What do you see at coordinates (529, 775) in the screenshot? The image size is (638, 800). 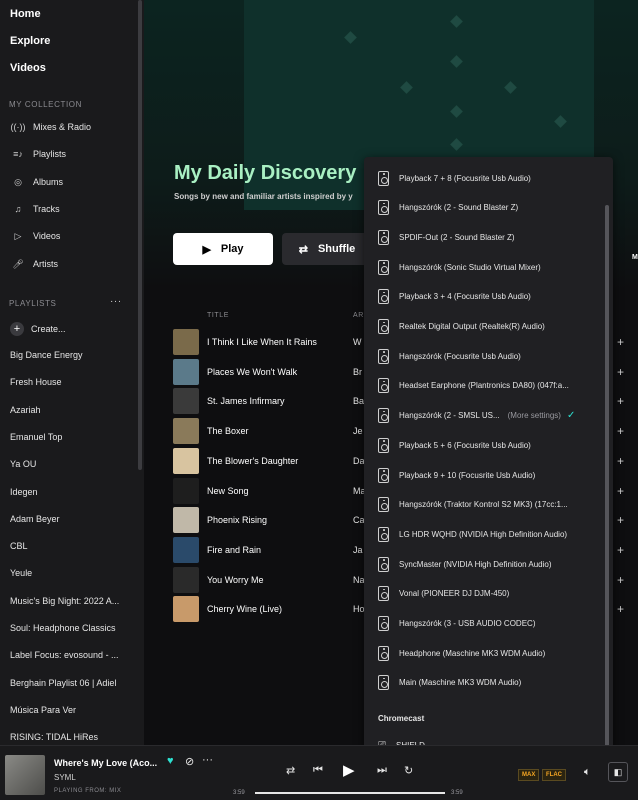 I see `quality-badge-max: MAX` at bounding box center [529, 775].